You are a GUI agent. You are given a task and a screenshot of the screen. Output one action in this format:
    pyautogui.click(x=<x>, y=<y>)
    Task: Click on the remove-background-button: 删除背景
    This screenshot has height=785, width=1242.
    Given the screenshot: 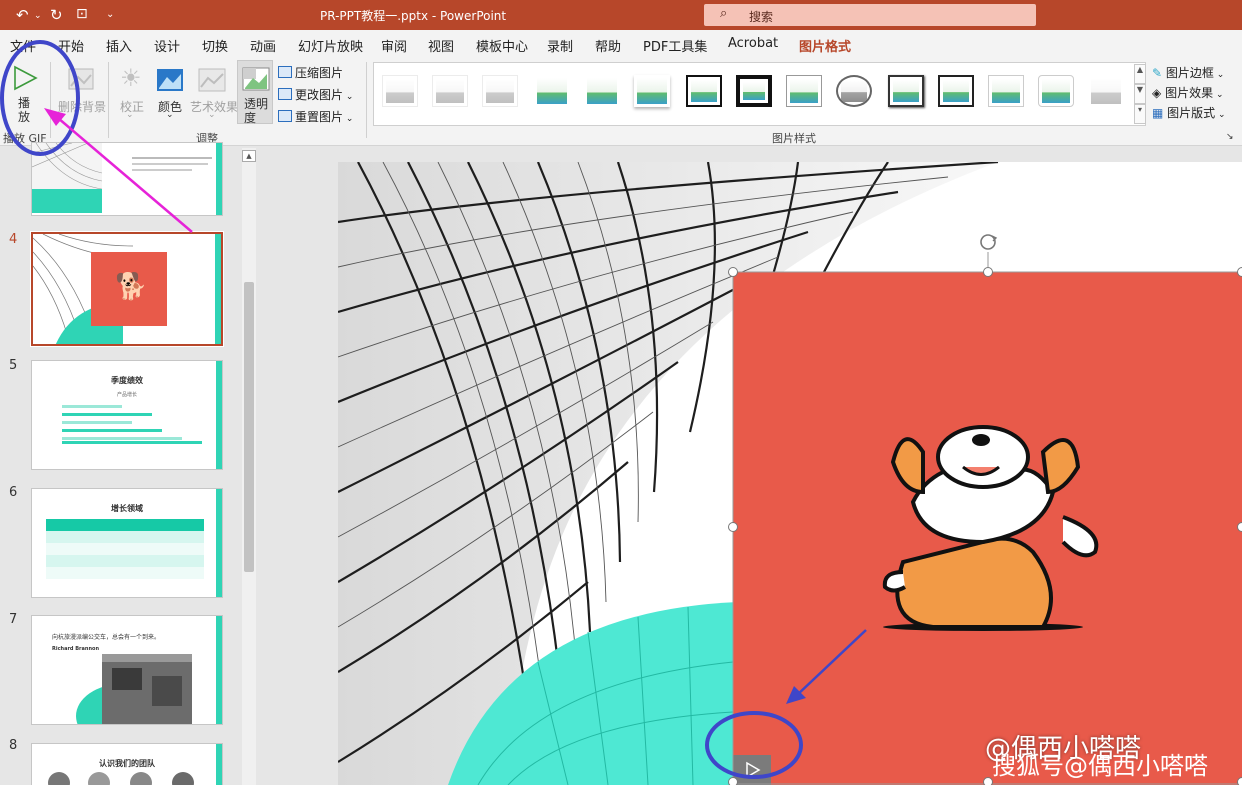 What is the action you would take?
    pyautogui.click(x=81, y=88)
    